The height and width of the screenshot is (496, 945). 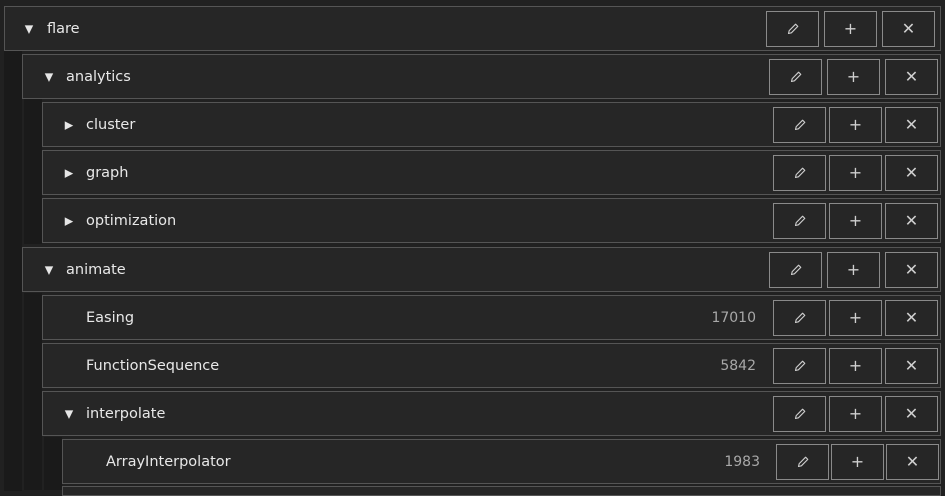 I want to click on tree-leaf-next, so click(x=501, y=491).